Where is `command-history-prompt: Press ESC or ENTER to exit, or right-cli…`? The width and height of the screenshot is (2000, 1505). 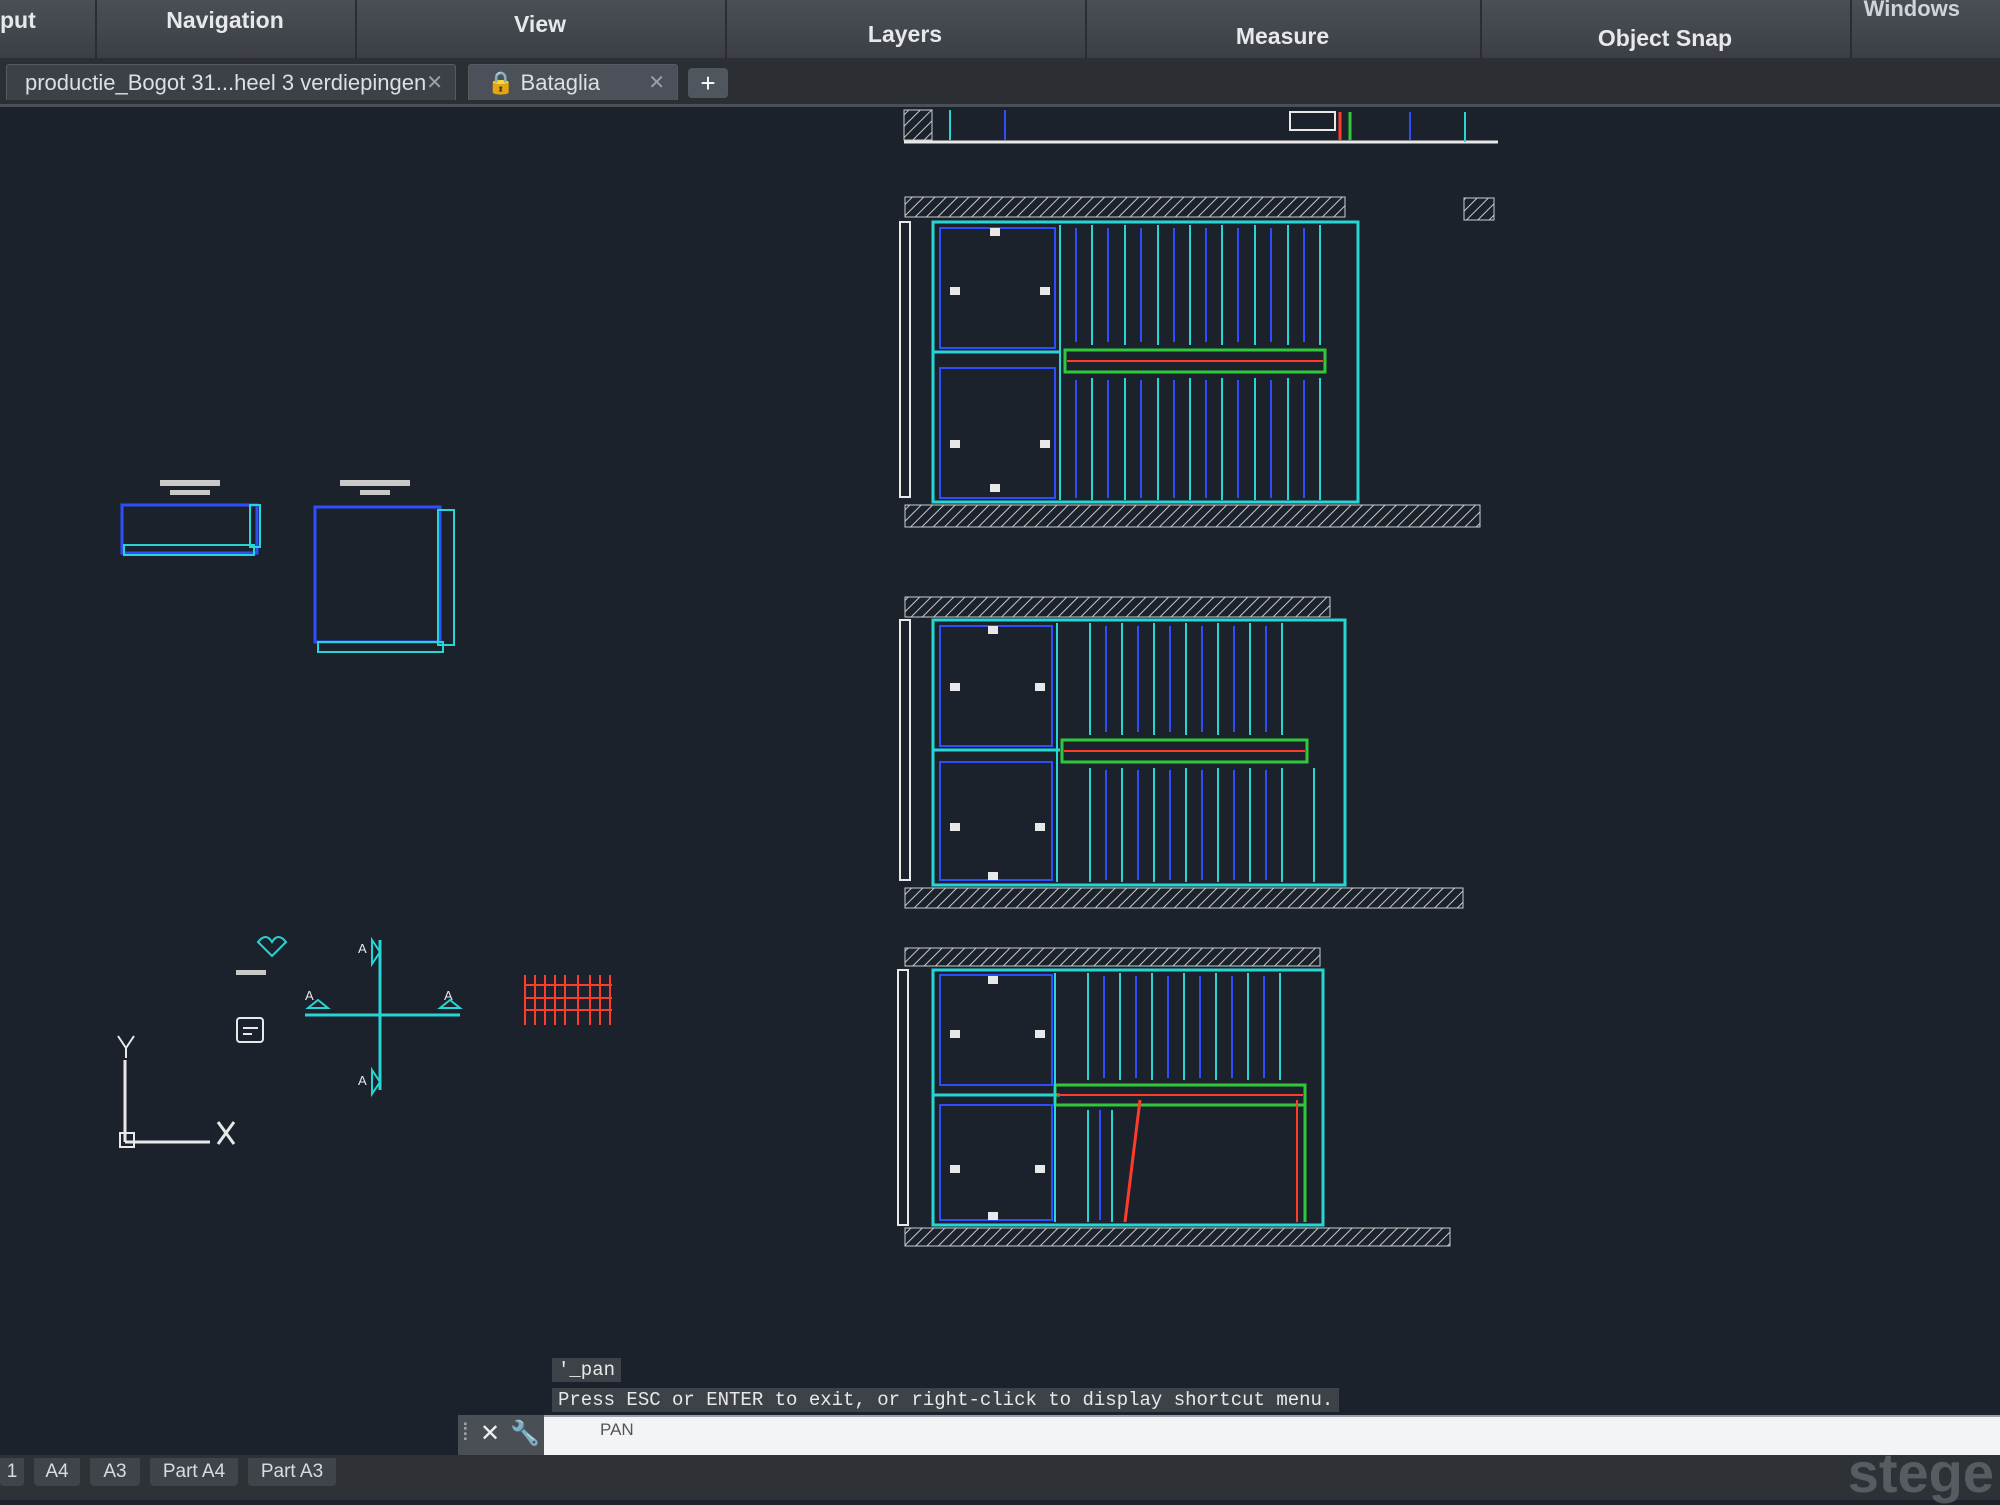 command-history-prompt: Press ESC or ENTER to exit, or right-cli… is located at coordinates (946, 1400).